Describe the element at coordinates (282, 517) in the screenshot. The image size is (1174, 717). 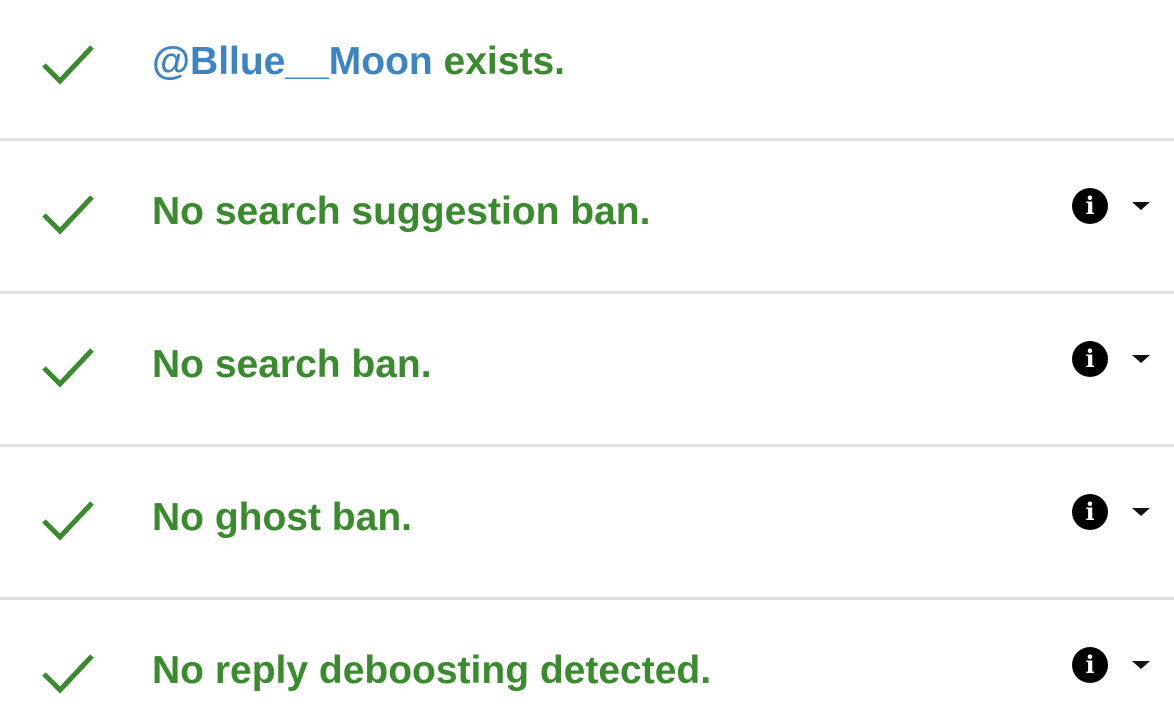
I see `result-text: No ghost ban.` at that location.